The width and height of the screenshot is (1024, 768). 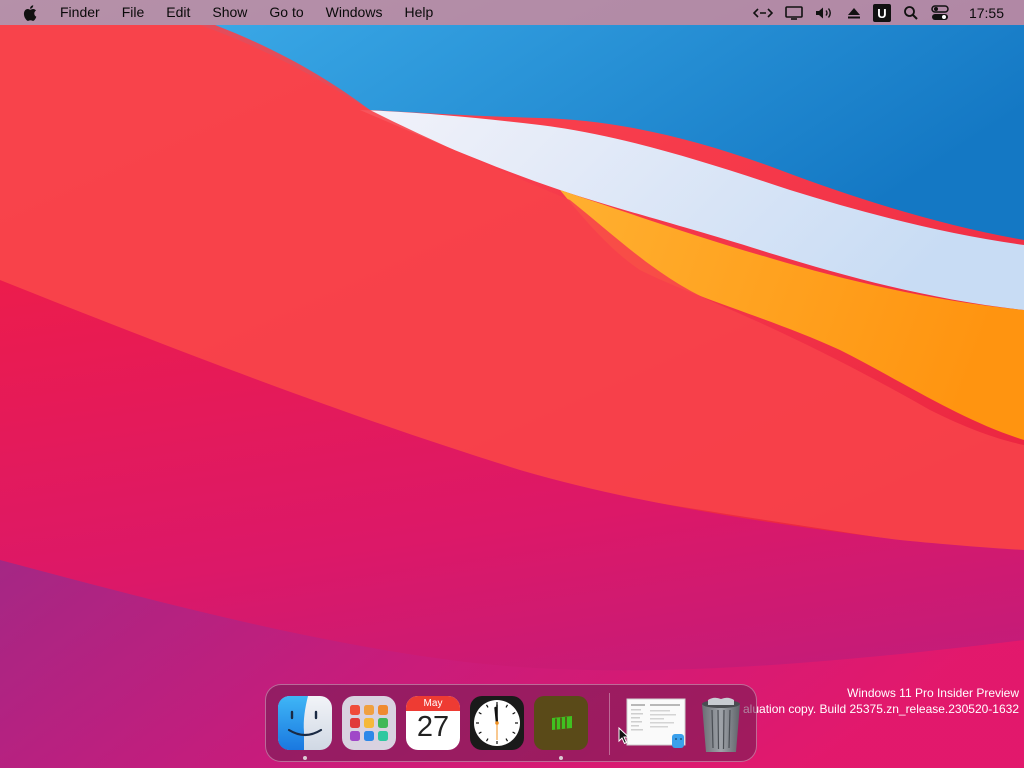 What do you see at coordinates (433, 727) in the screenshot?
I see `calendar-day: 27` at bounding box center [433, 727].